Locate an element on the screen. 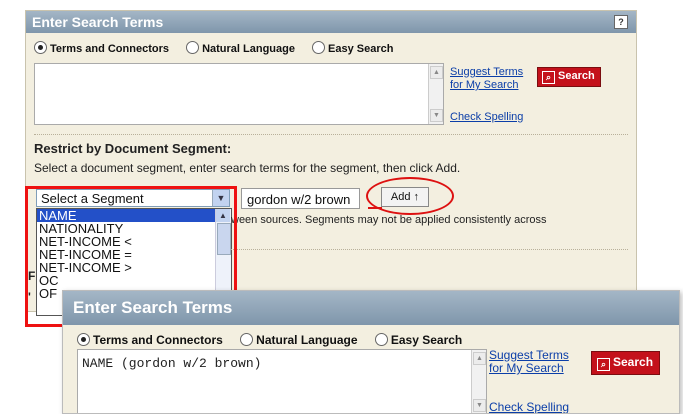 This screenshot has width=683, height=414. segment-term-input: gordon w/2 brown is located at coordinates (300, 198).